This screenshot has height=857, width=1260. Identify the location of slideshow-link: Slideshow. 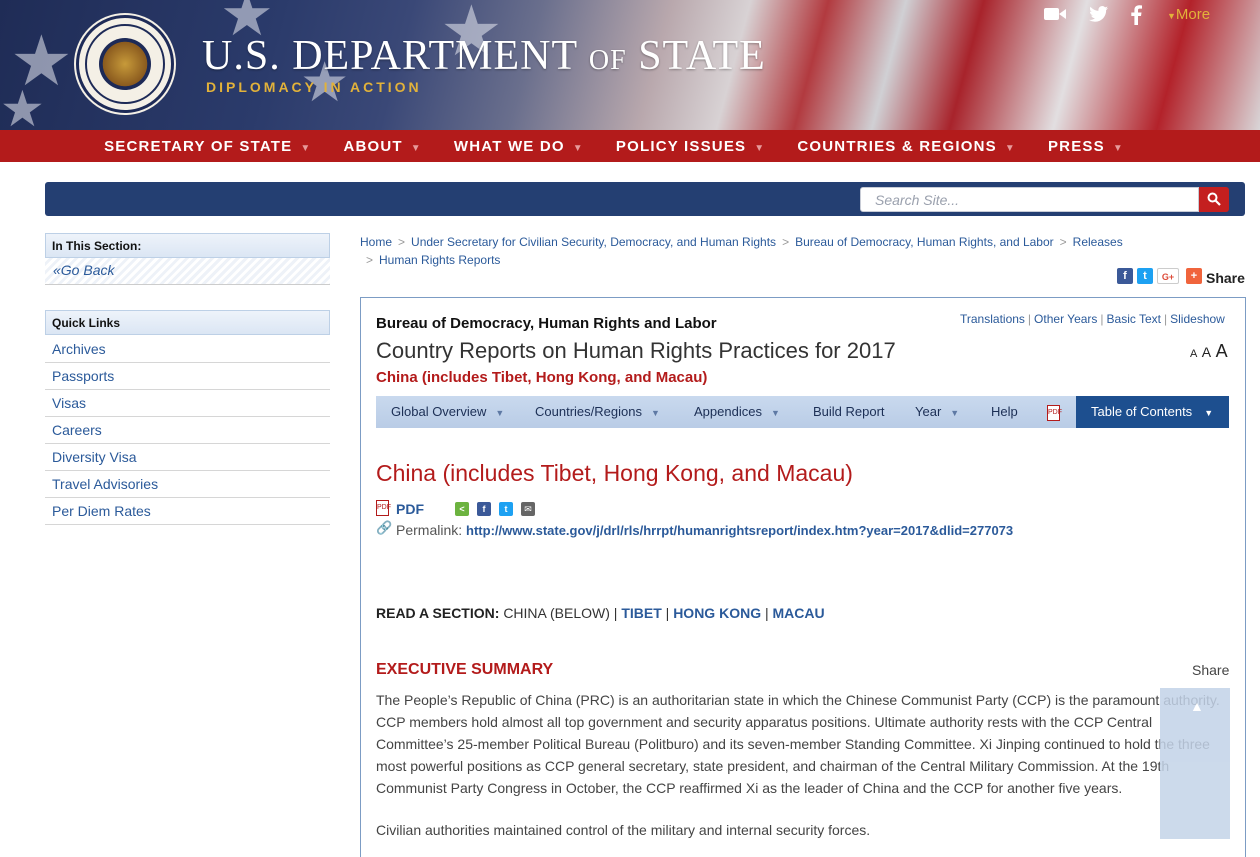
(1197, 319).